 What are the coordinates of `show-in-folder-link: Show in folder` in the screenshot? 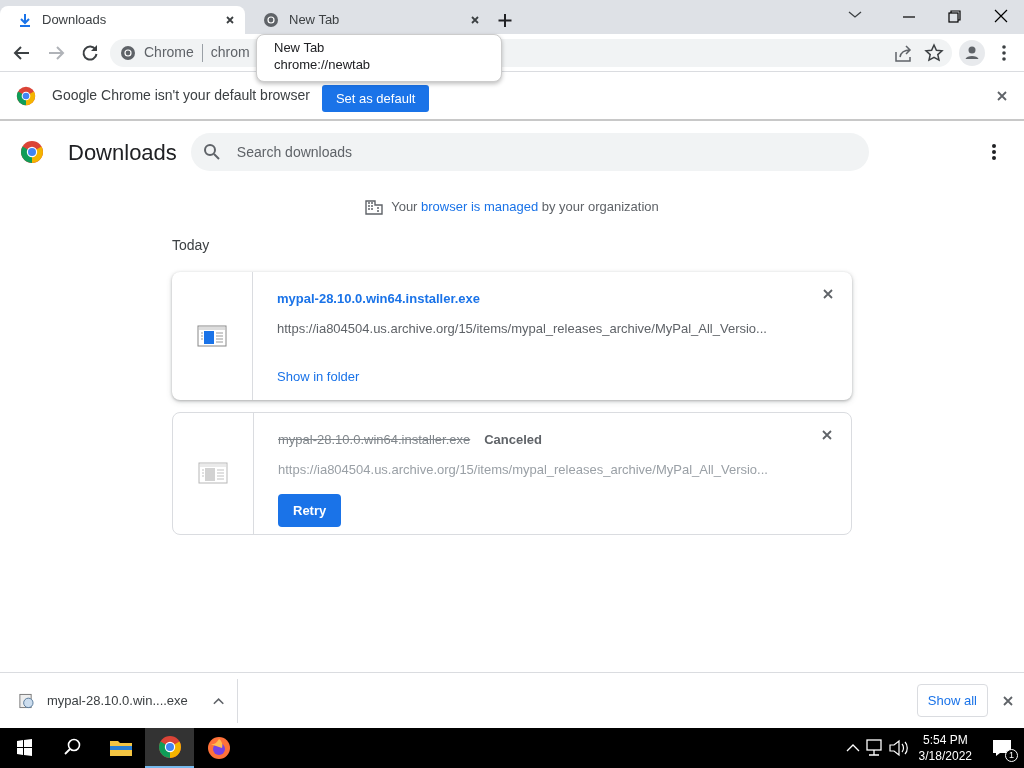 It's located at (318, 376).